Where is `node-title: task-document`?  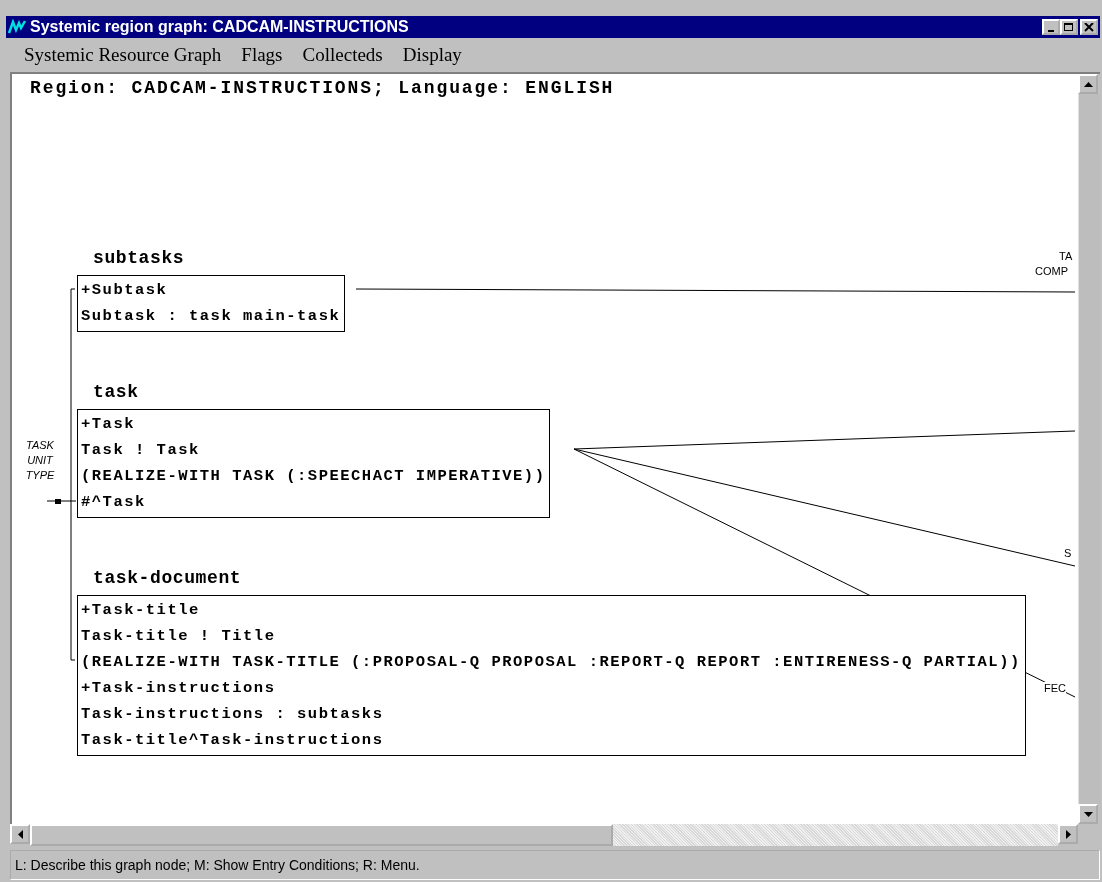 node-title: task-document is located at coordinates (167, 578).